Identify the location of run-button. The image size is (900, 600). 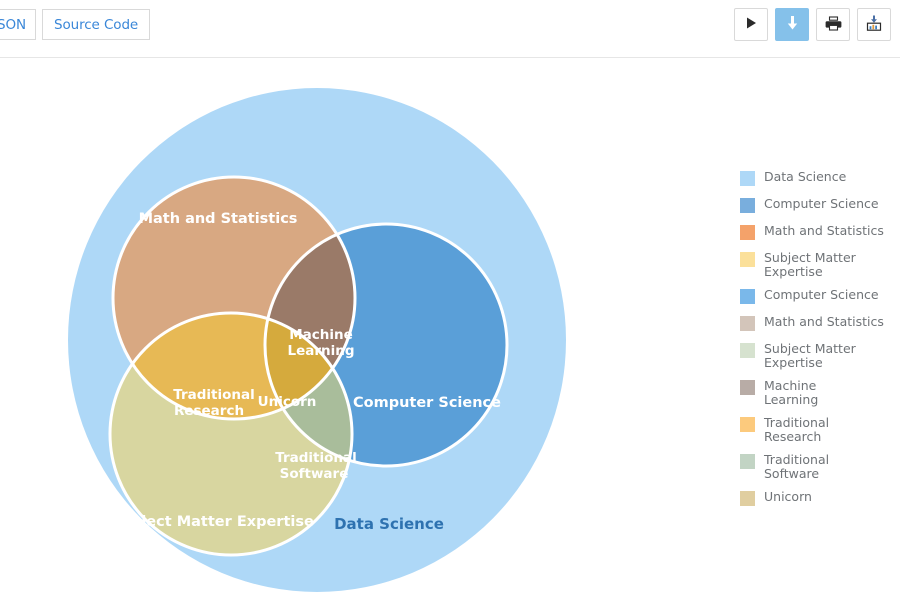
(751, 24).